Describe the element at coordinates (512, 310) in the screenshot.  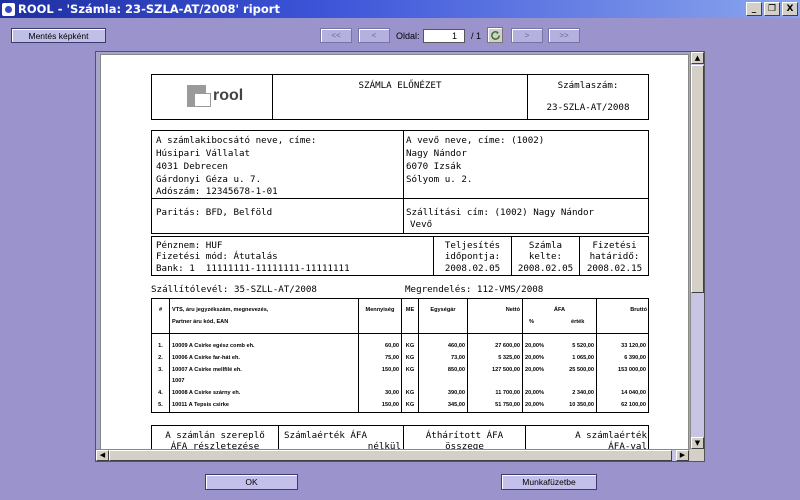
I see `col-net: Nettó` at that location.